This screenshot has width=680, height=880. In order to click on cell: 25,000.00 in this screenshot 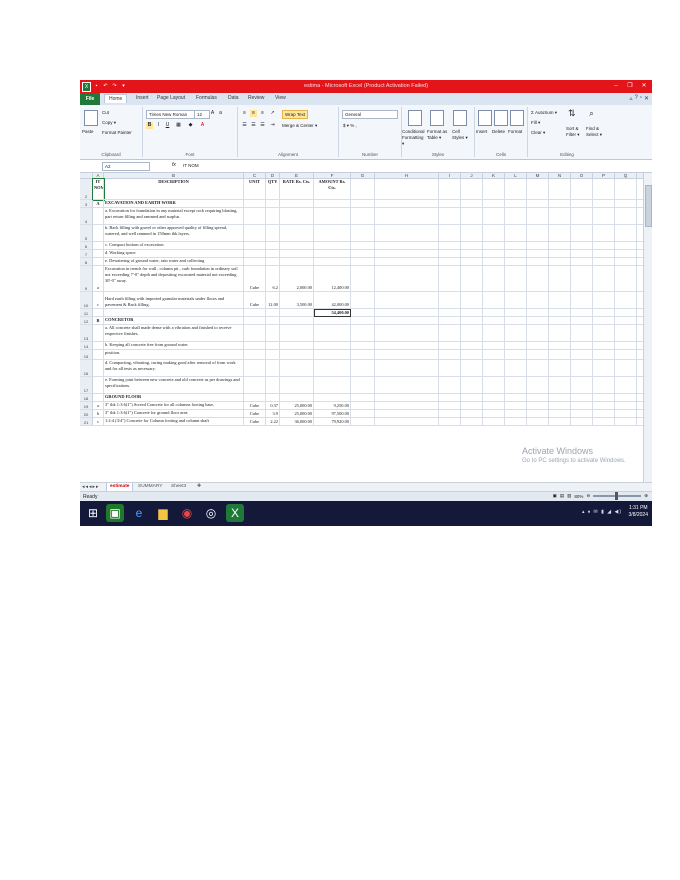, I will do `click(297, 406)`.